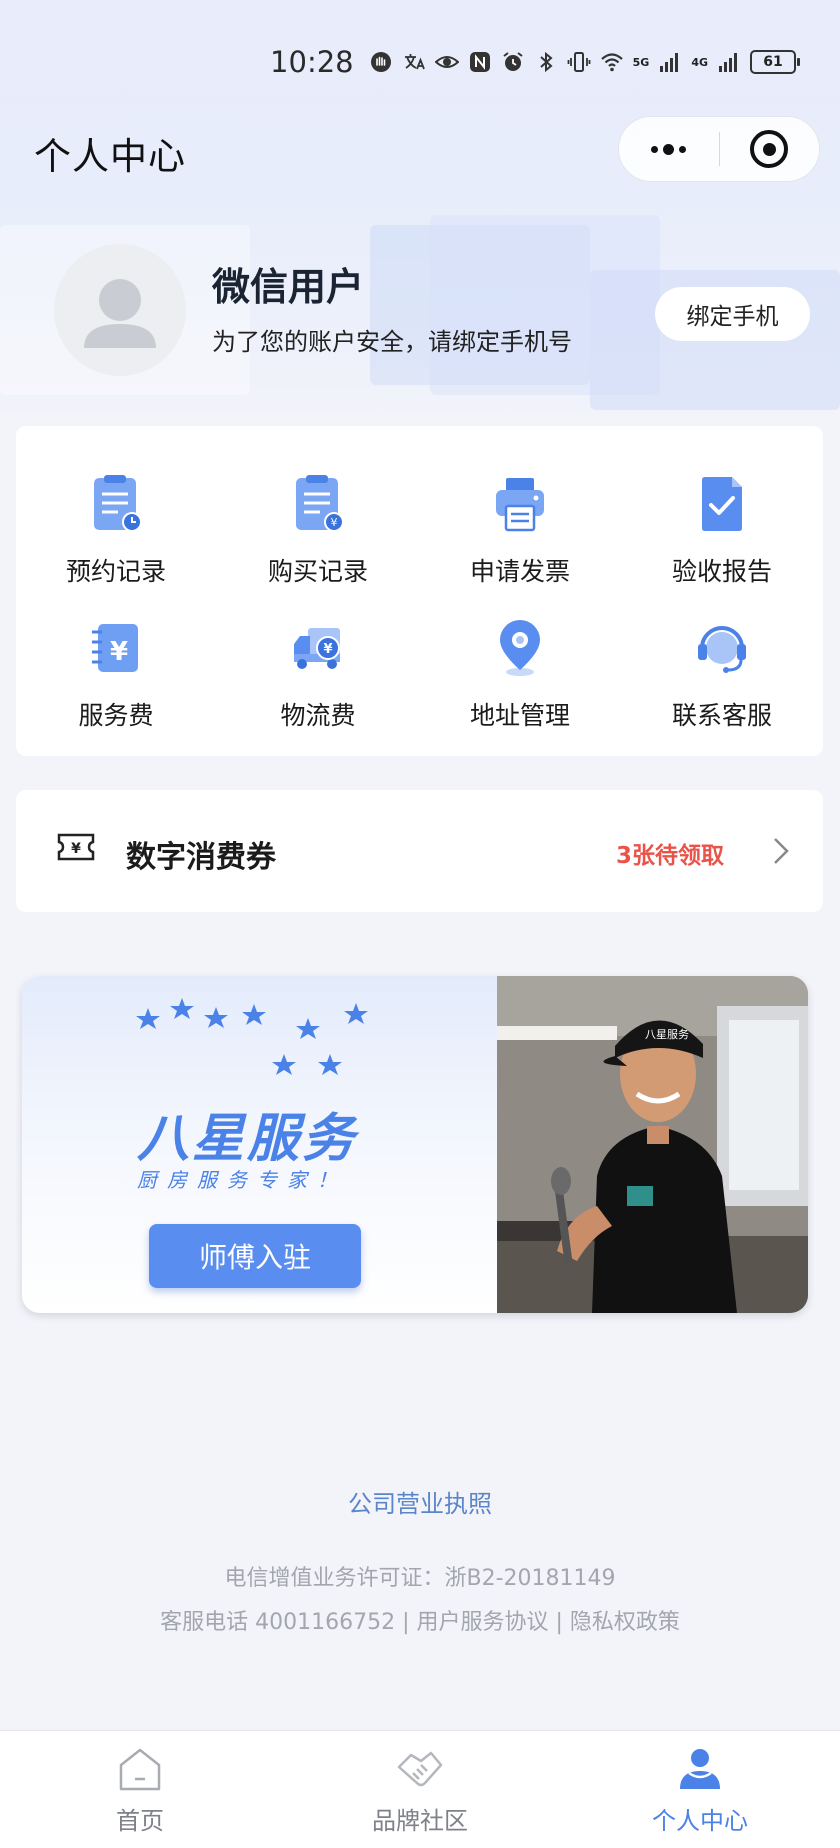 The height and width of the screenshot is (1848, 840). I want to click on digital-coupon-row: ¥ 数字消费券 3张待领取, so click(419, 851).